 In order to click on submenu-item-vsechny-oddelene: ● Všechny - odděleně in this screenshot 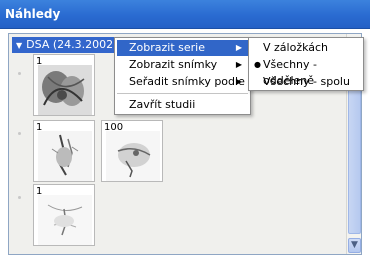, I will do `click(306, 72)`.